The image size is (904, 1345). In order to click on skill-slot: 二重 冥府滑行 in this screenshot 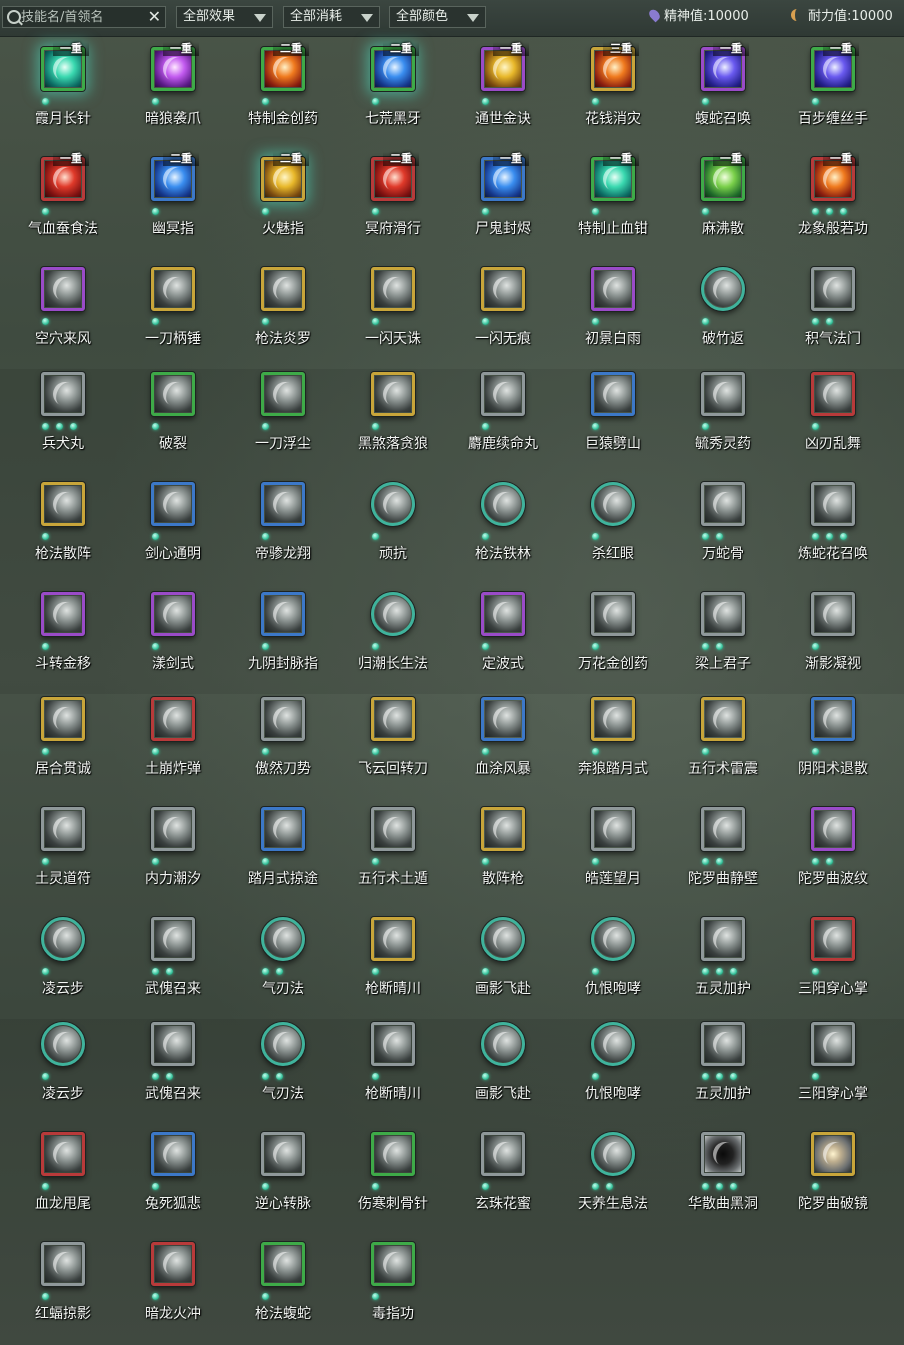, I will do `click(393, 197)`.